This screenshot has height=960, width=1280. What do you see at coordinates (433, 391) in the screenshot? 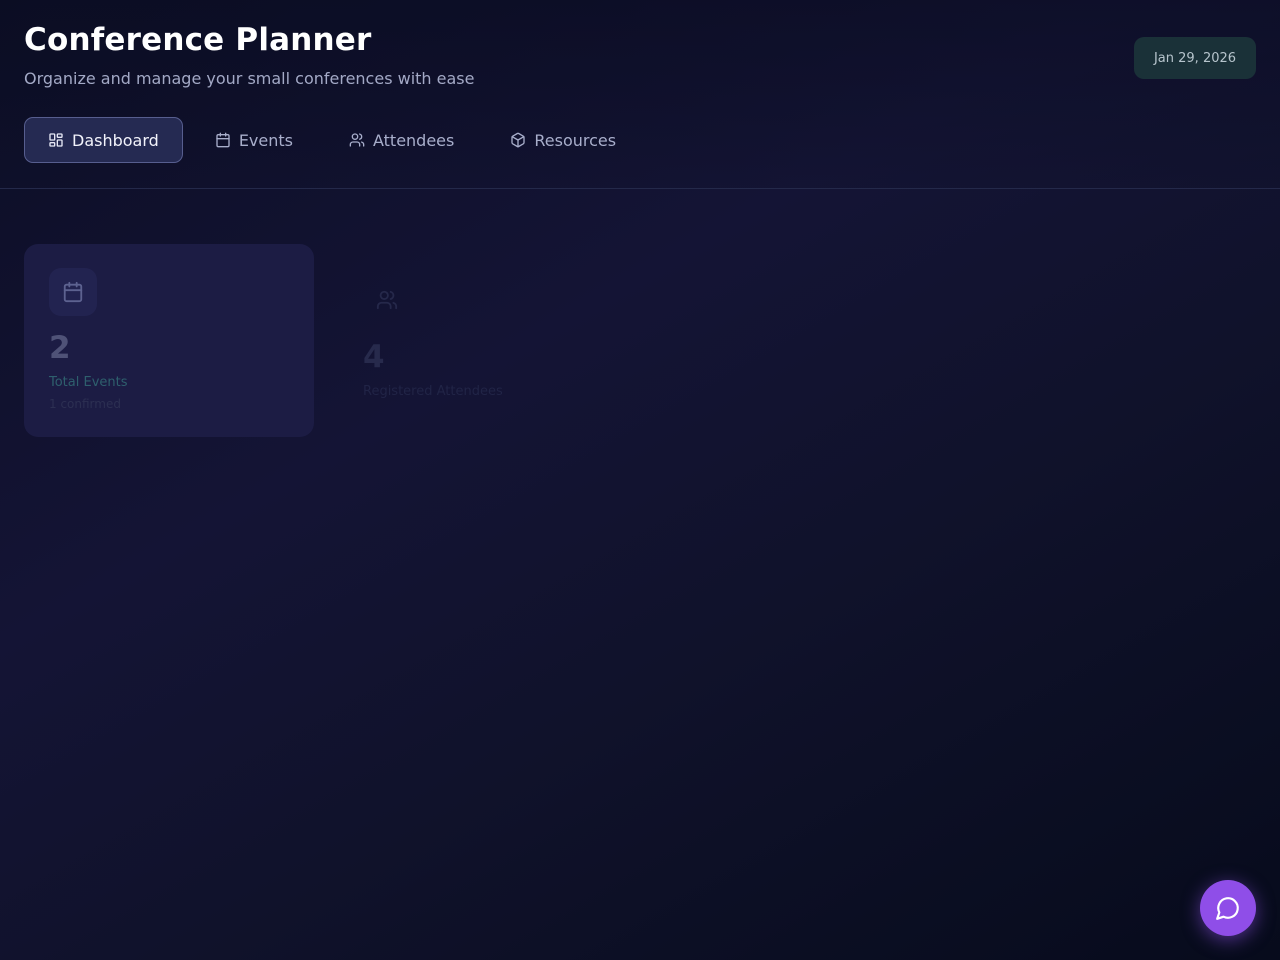
I see `stat-label: Registered Attendees` at bounding box center [433, 391].